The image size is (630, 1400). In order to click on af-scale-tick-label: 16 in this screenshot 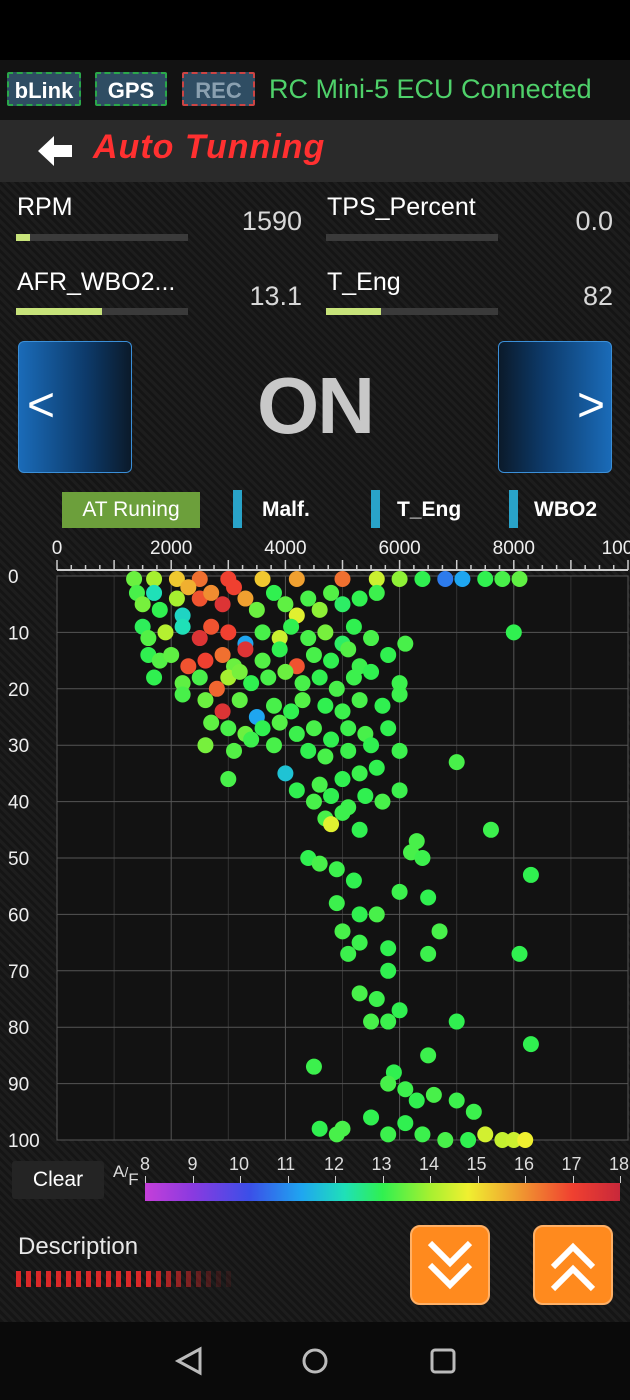, I will do `click(524, 1164)`.